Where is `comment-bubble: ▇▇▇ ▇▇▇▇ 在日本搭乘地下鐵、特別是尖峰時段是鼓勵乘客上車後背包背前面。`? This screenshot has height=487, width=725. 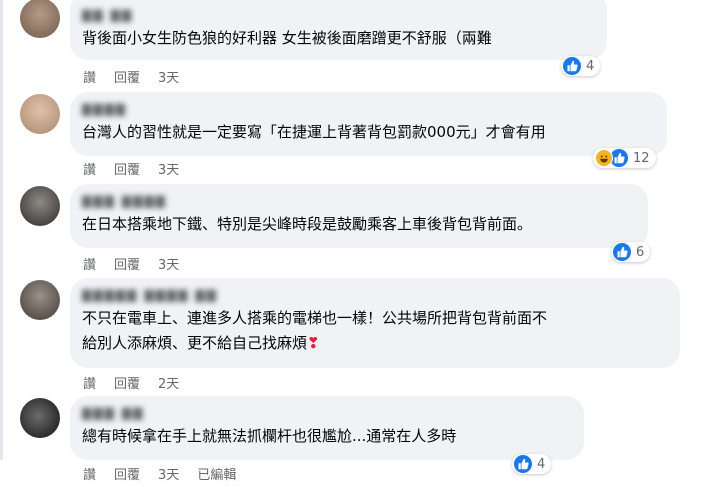
comment-bubble: ▇▇▇ ▇▇▇▇ 在日本搭乘地下鐵、特別是尖峰時段是鼓勵乘客上車後背包背前面。 is located at coordinates (359, 216).